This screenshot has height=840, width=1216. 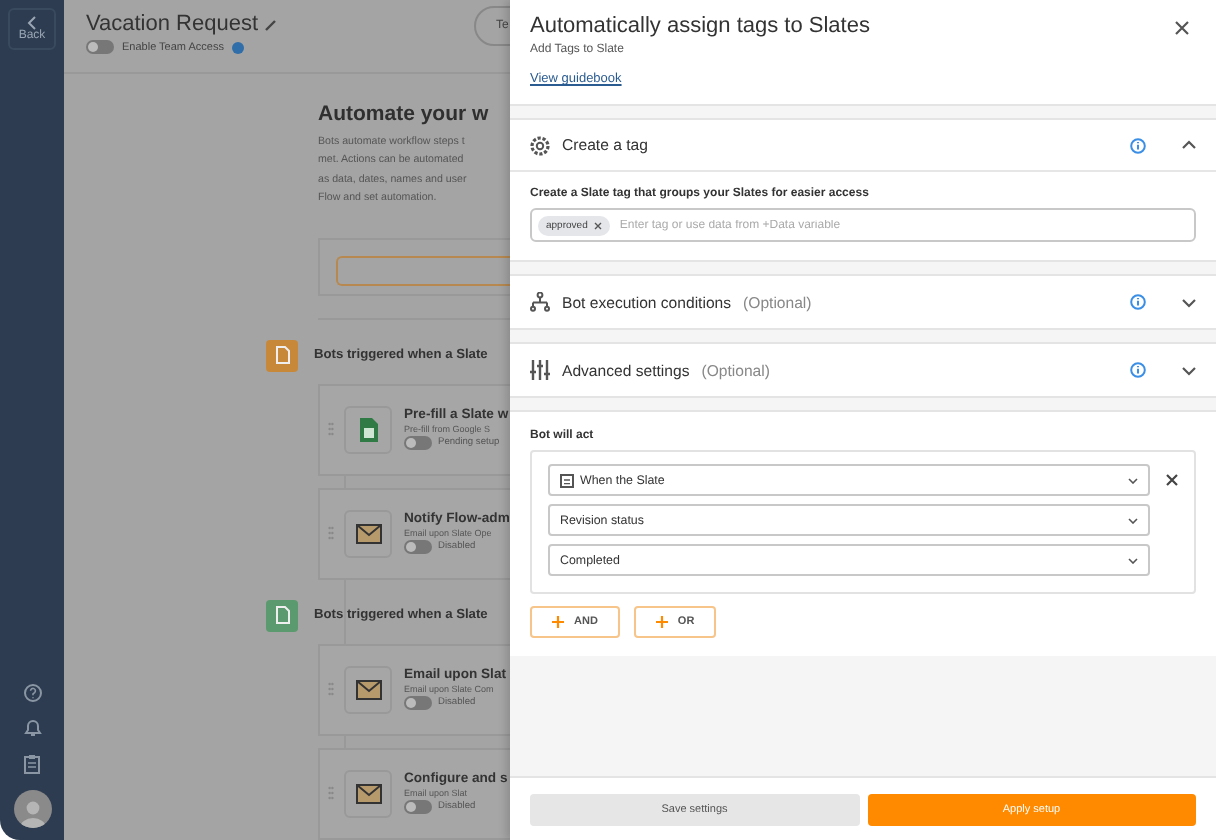 What do you see at coordinates (1182, 28) in the screenshot?
I see `close-button` at bounding box center [1182, 28].